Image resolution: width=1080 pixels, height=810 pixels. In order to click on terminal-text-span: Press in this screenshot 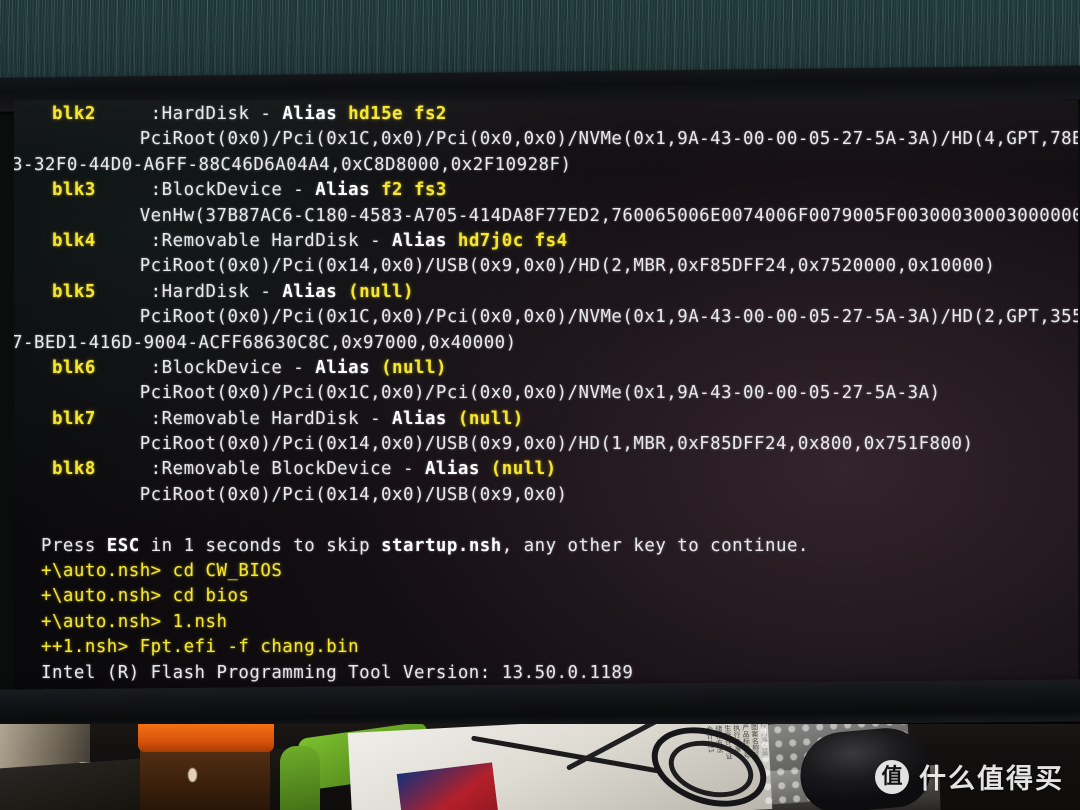, I will do `click(68, 545)`.